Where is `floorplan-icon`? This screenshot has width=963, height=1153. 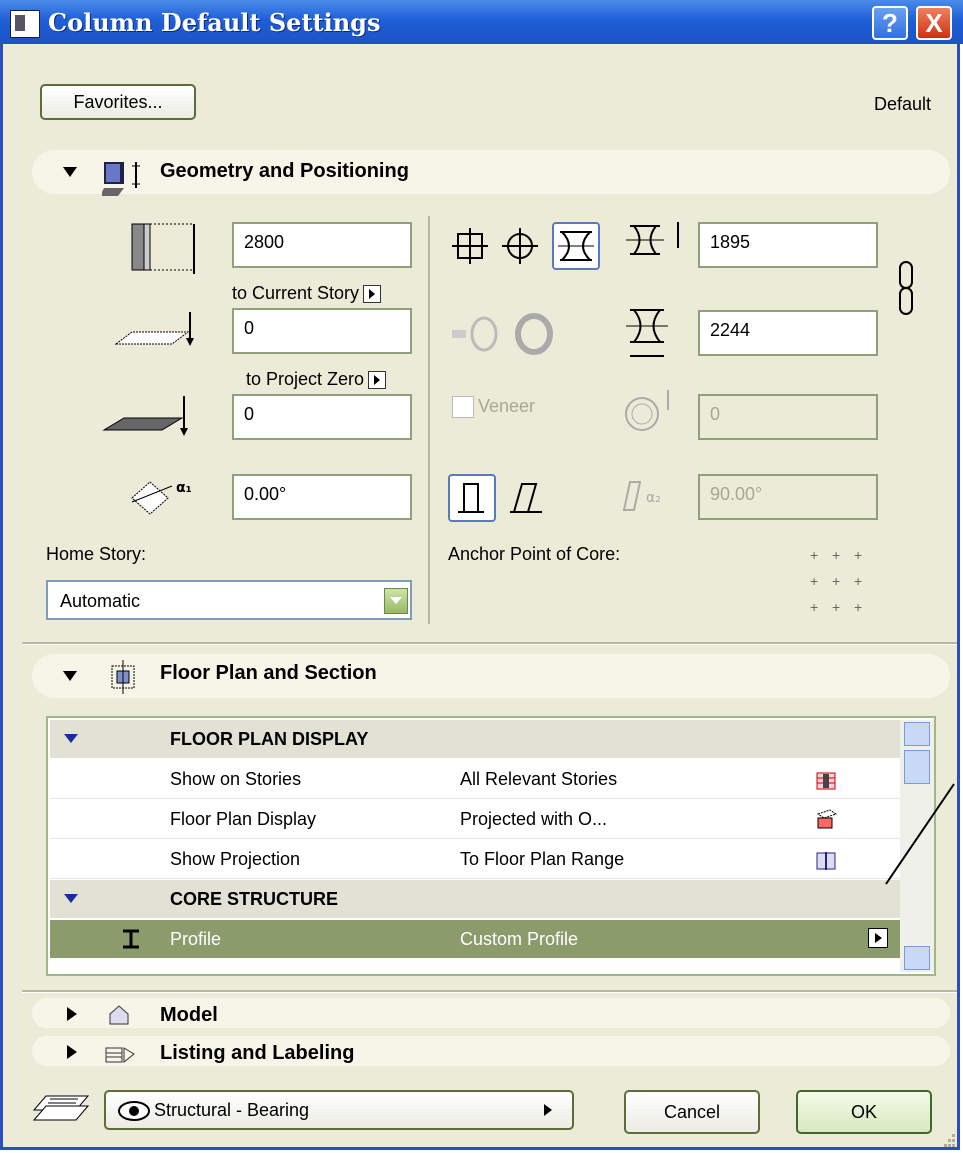
floorplan-icon is located at coordinates (123, 677).